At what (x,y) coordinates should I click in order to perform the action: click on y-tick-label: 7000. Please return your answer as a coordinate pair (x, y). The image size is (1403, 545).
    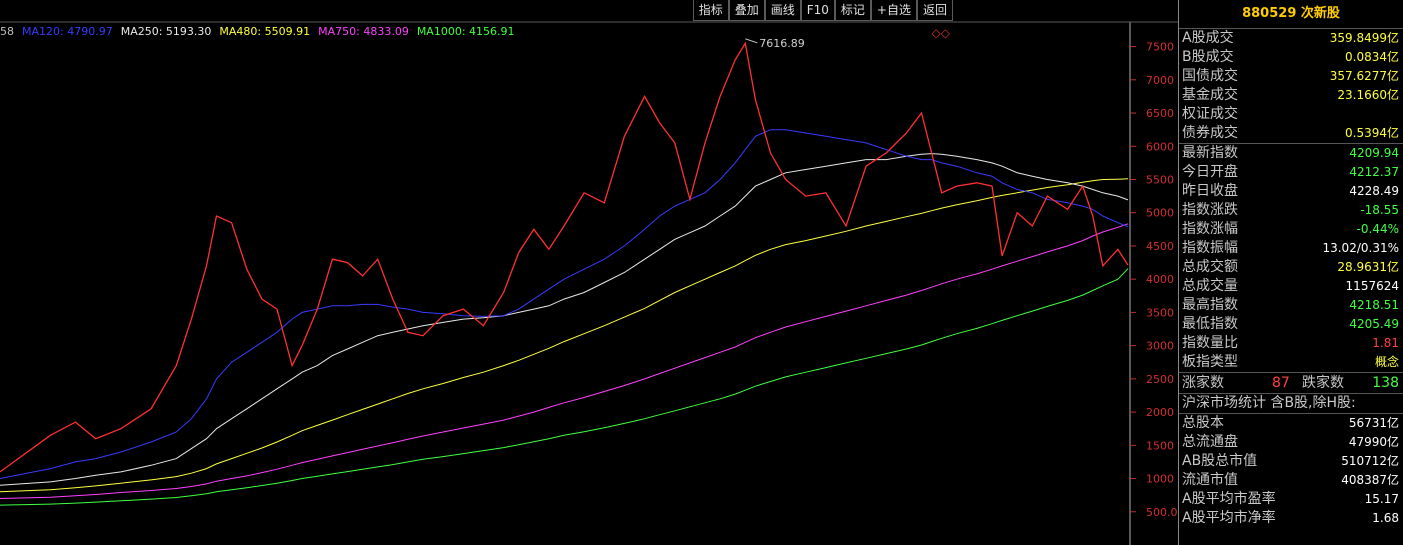
    Looking at the image, I should click on (1160, 80).